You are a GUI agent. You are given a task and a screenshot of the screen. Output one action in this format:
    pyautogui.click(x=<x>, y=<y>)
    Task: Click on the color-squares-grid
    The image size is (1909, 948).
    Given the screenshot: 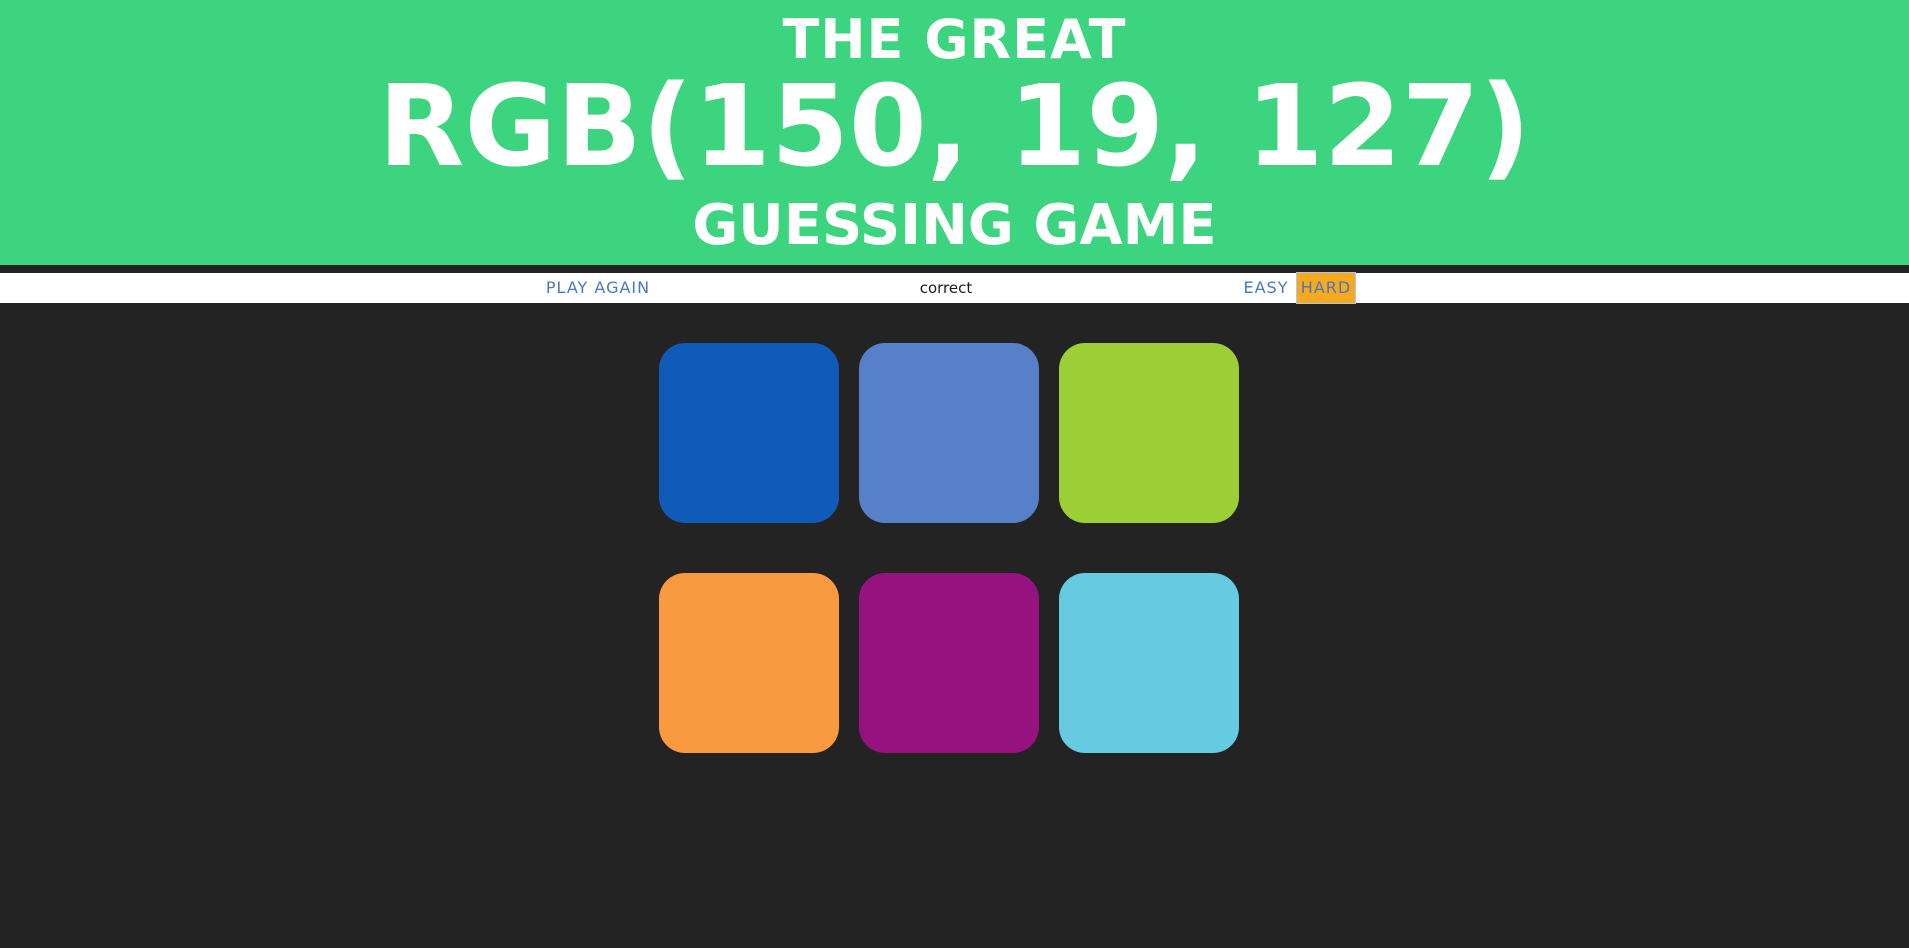 What is the action you would take?
    pyautogui.click(x=949, y=548)
    